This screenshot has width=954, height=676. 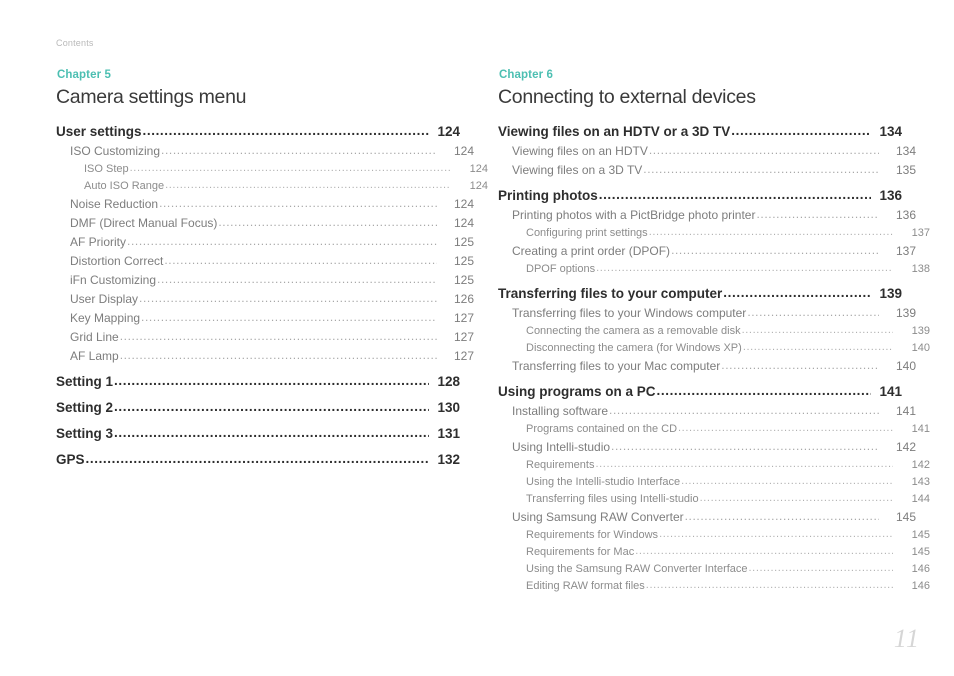 I want to click on toc-entry: Noise Reduction 124, so click(x=265, y=204).